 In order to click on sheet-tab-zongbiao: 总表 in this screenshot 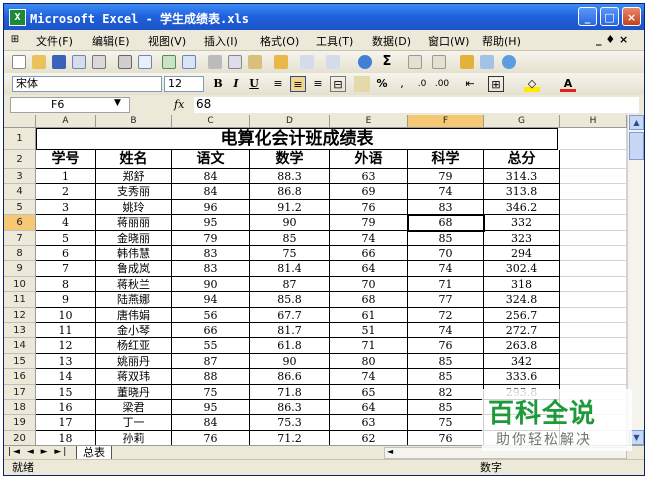, I will do `click(94, 453)`.